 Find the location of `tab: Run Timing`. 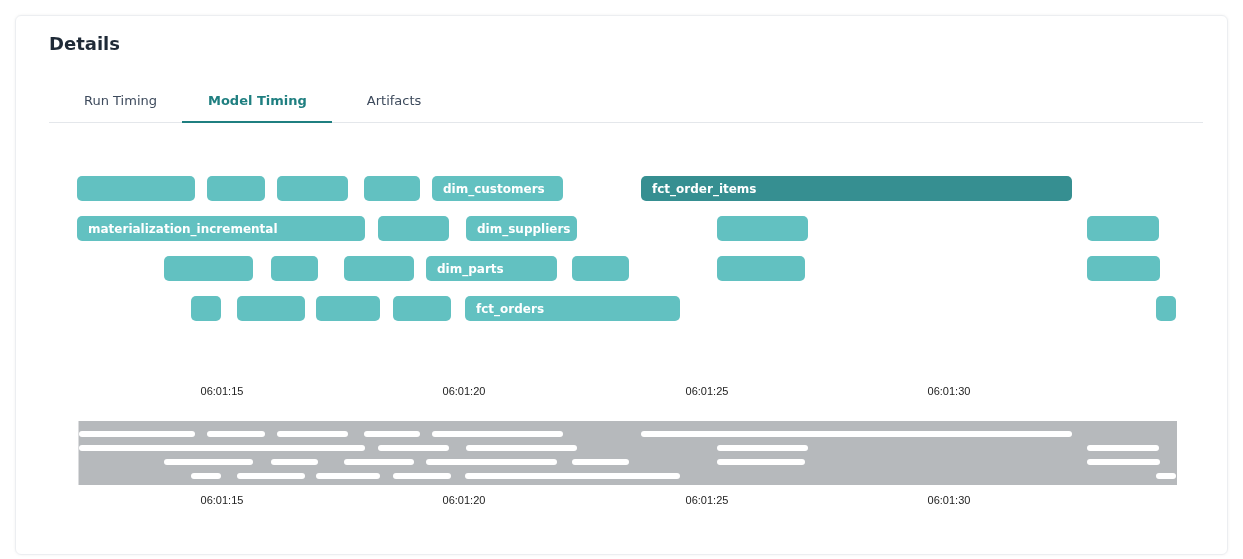

tab: Run Timing is located at coordinates (115, 101).